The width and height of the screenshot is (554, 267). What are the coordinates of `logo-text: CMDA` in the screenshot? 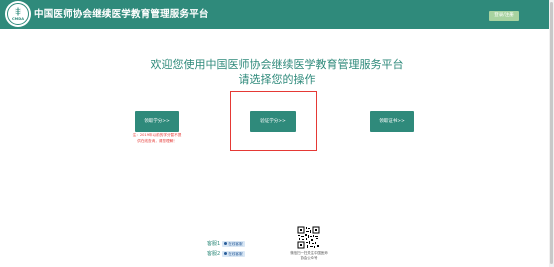 It's located at (18, 19).